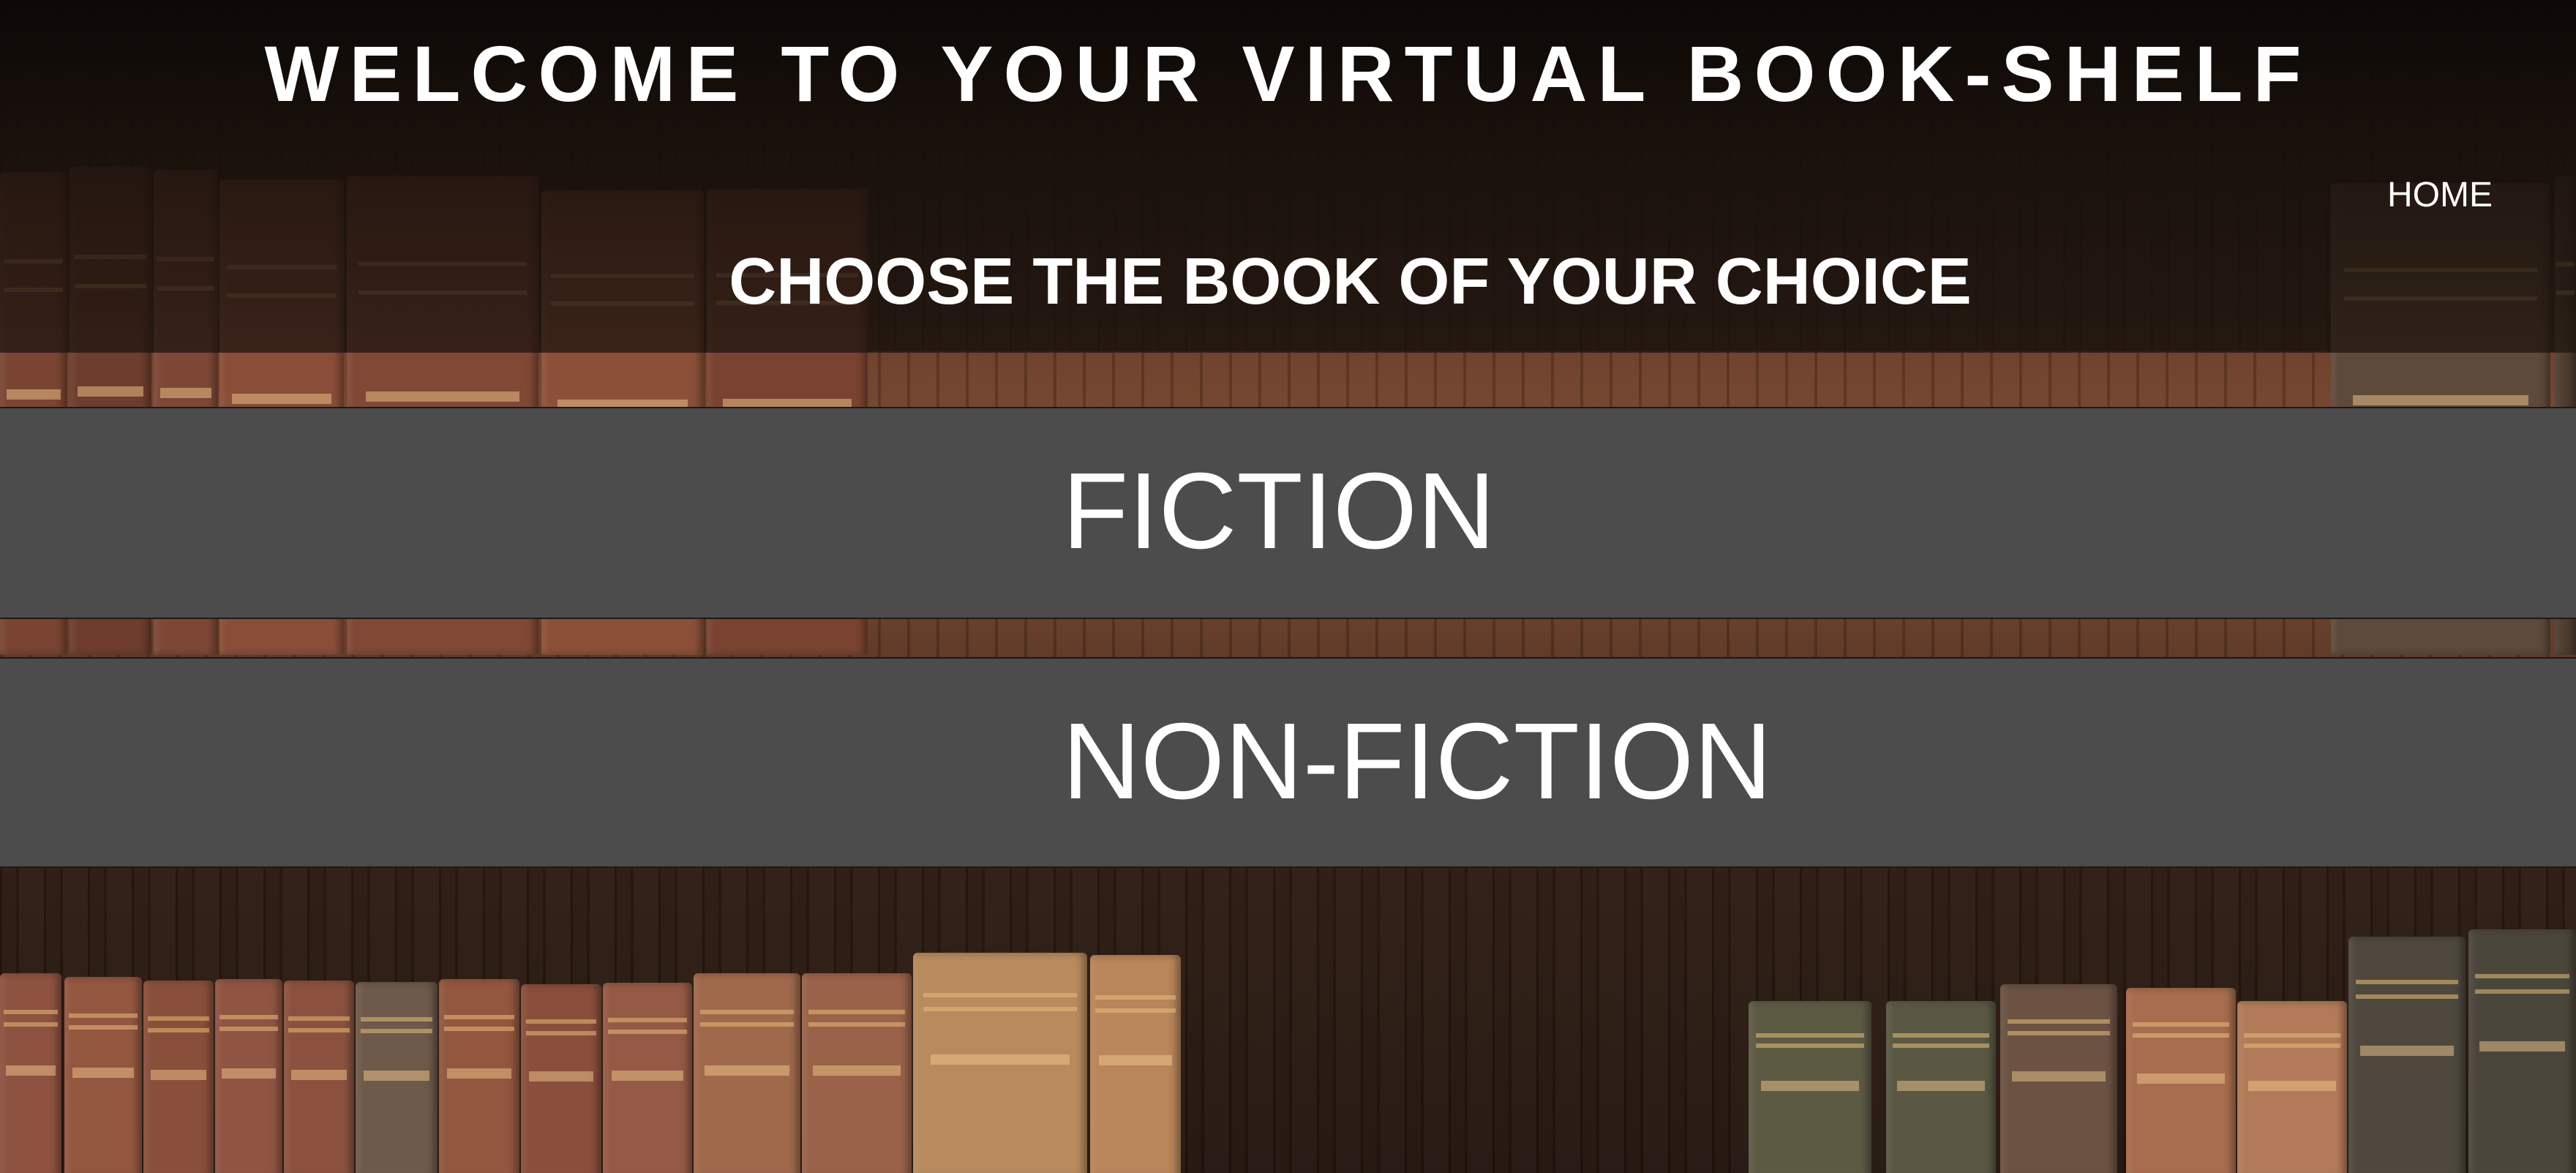  Describe the element at coordinates (2440, 195) in the screenshot. I see `home-link: HOME` at that location.